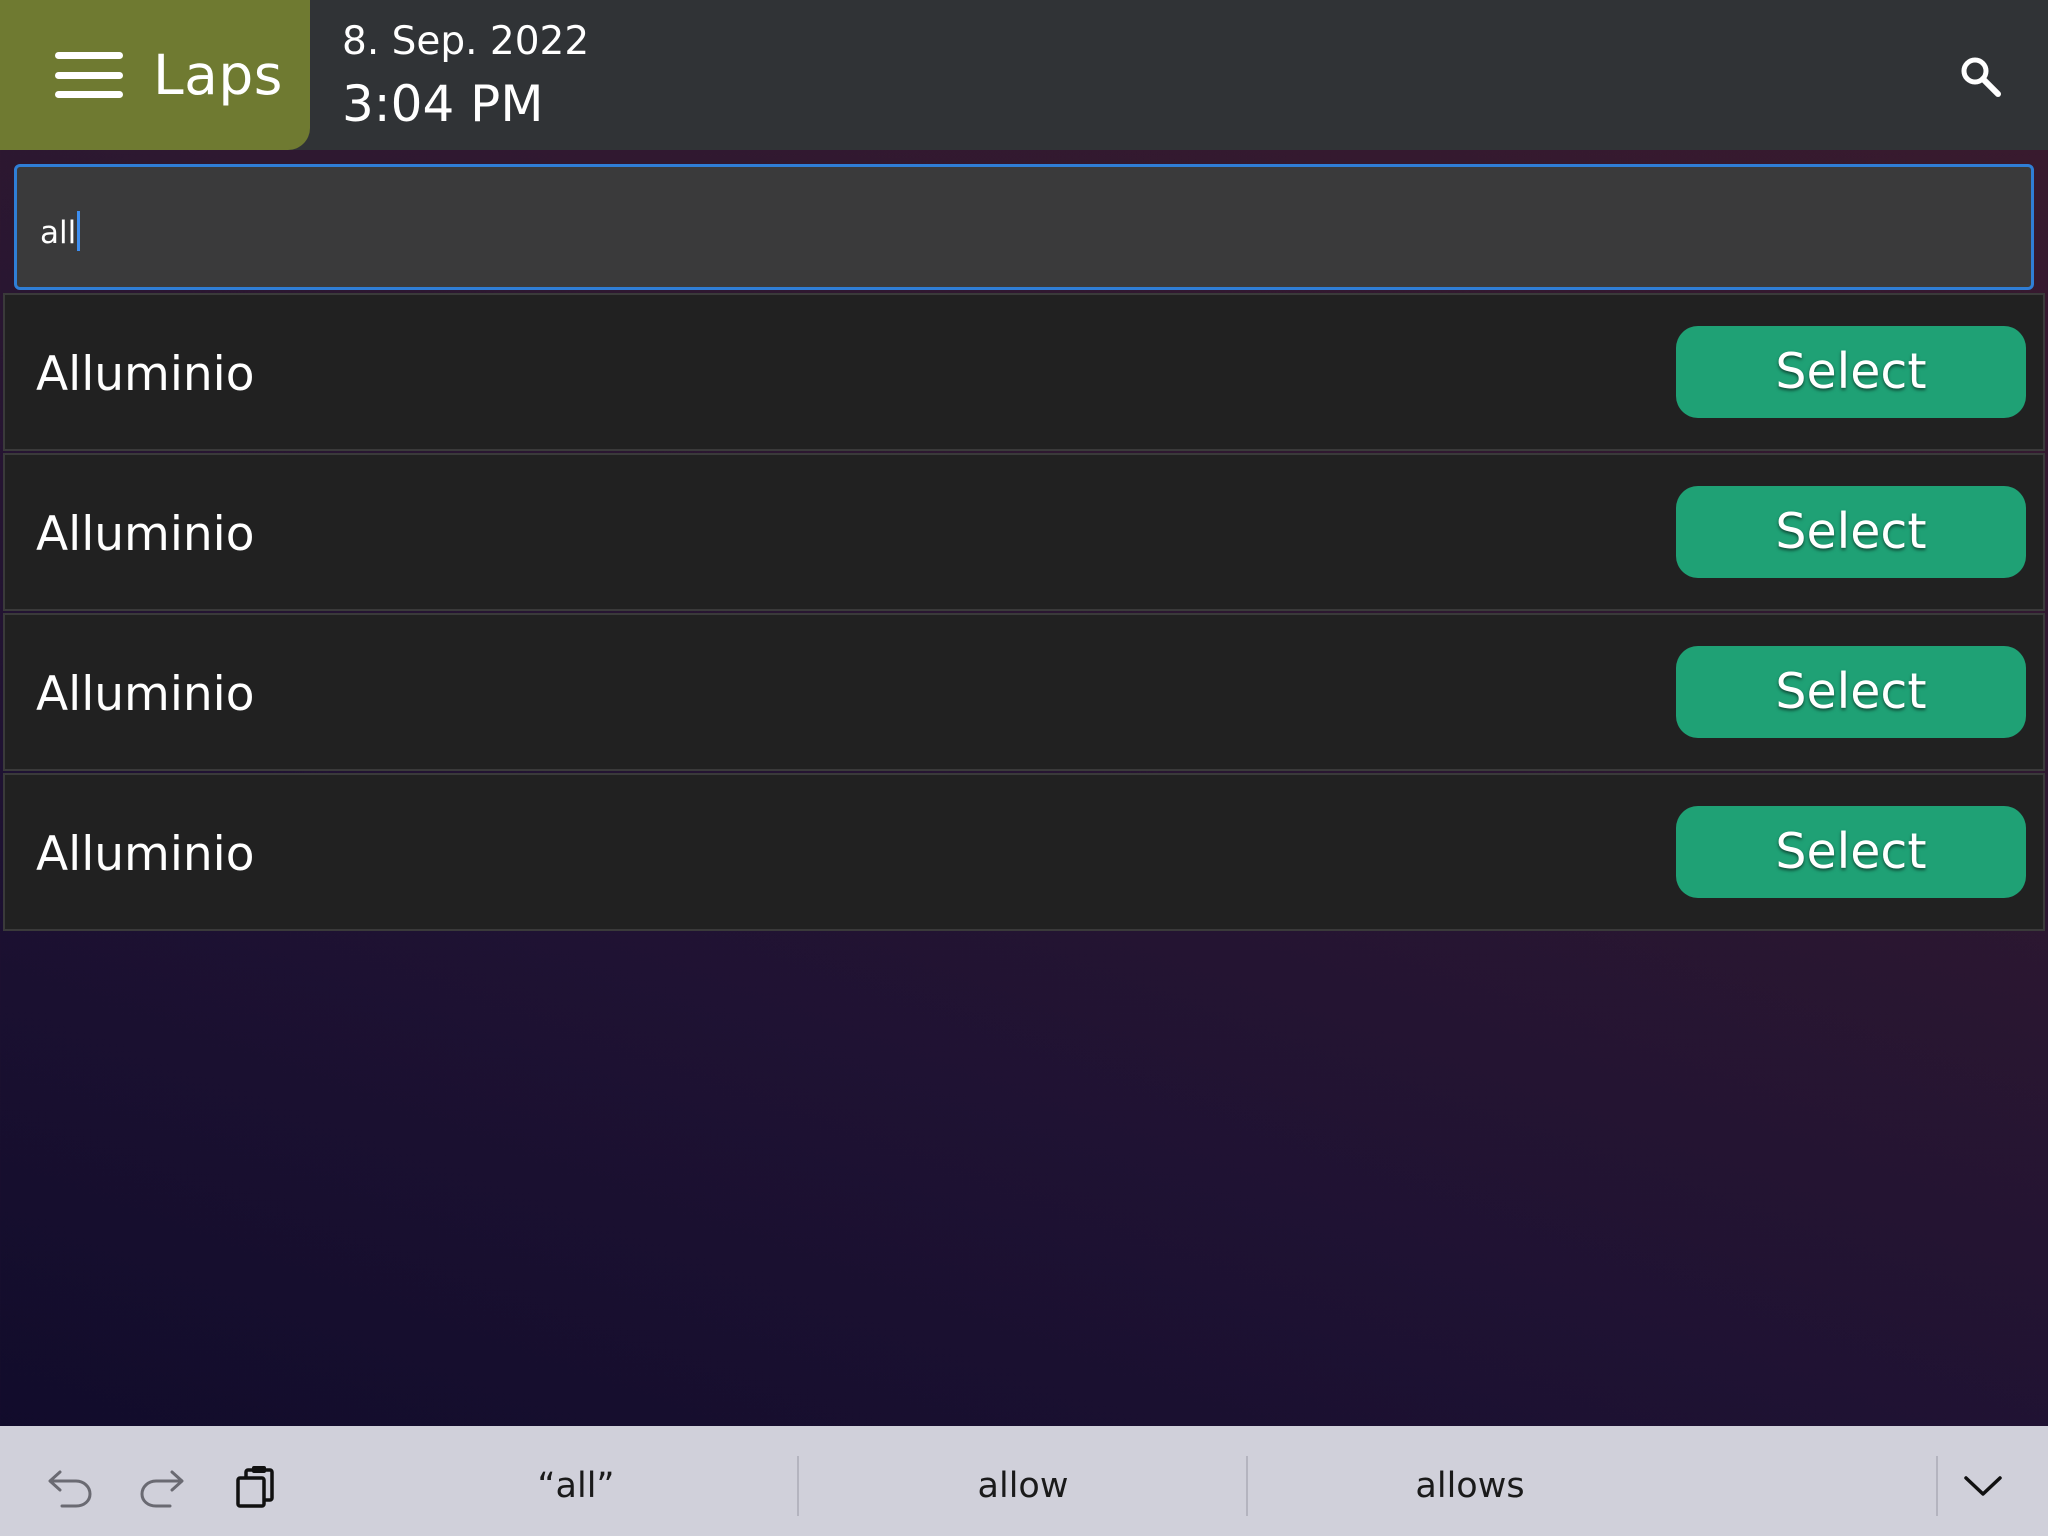 The width and height of the screenshot is (2048, 1536). What do you see at coordinates (443, 104) in the screenshot?
I see `time-label: 3:04 PM` at bounding box center [443, 104].